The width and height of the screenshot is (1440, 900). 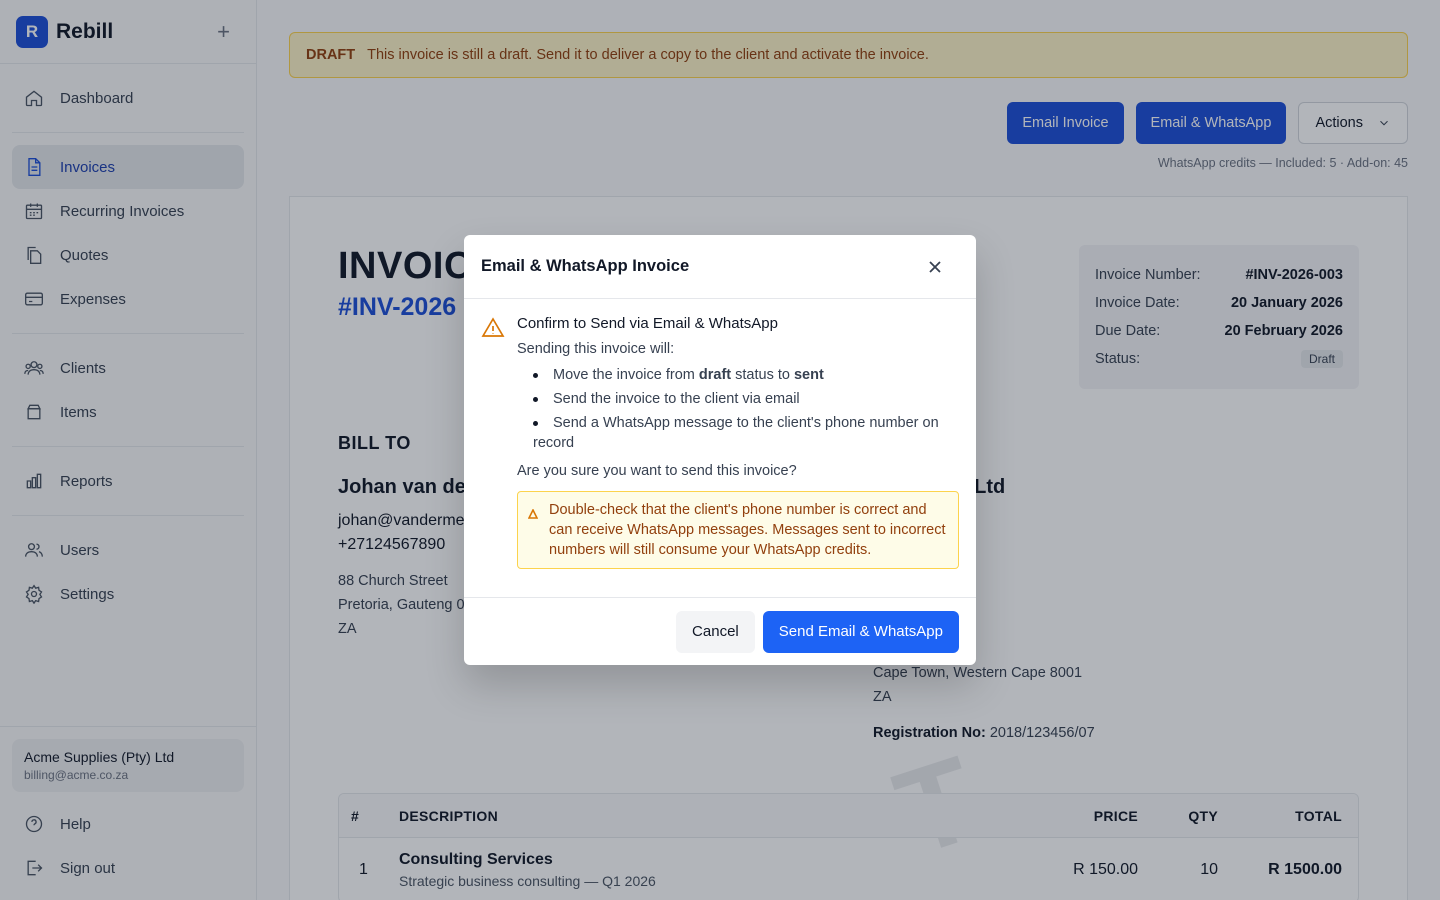 What do you see at coordinates (533, 512) in the screenshot?
I see `alert-icon` at bounding box center [533, 512].